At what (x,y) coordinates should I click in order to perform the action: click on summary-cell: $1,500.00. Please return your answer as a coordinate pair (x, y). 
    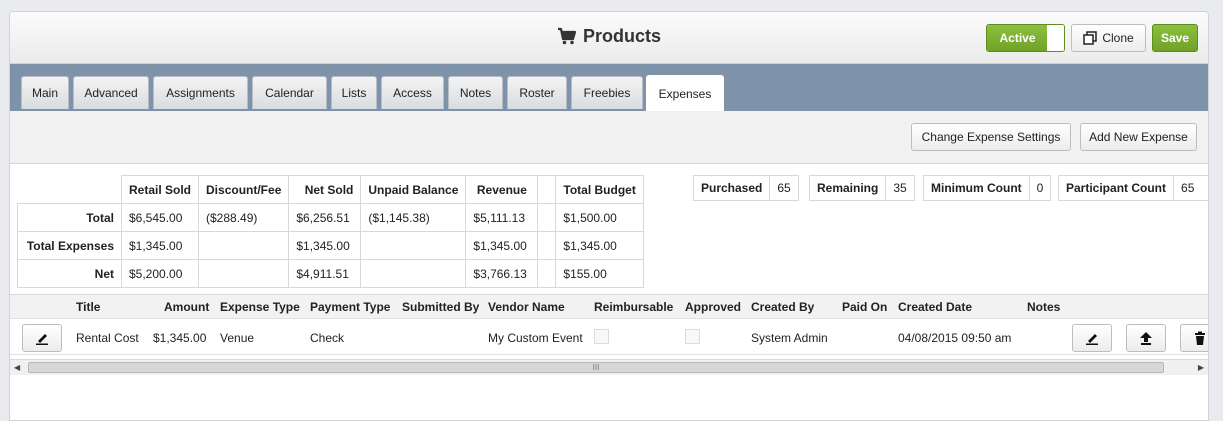
    Looking at the image, I should click on (599, 217).